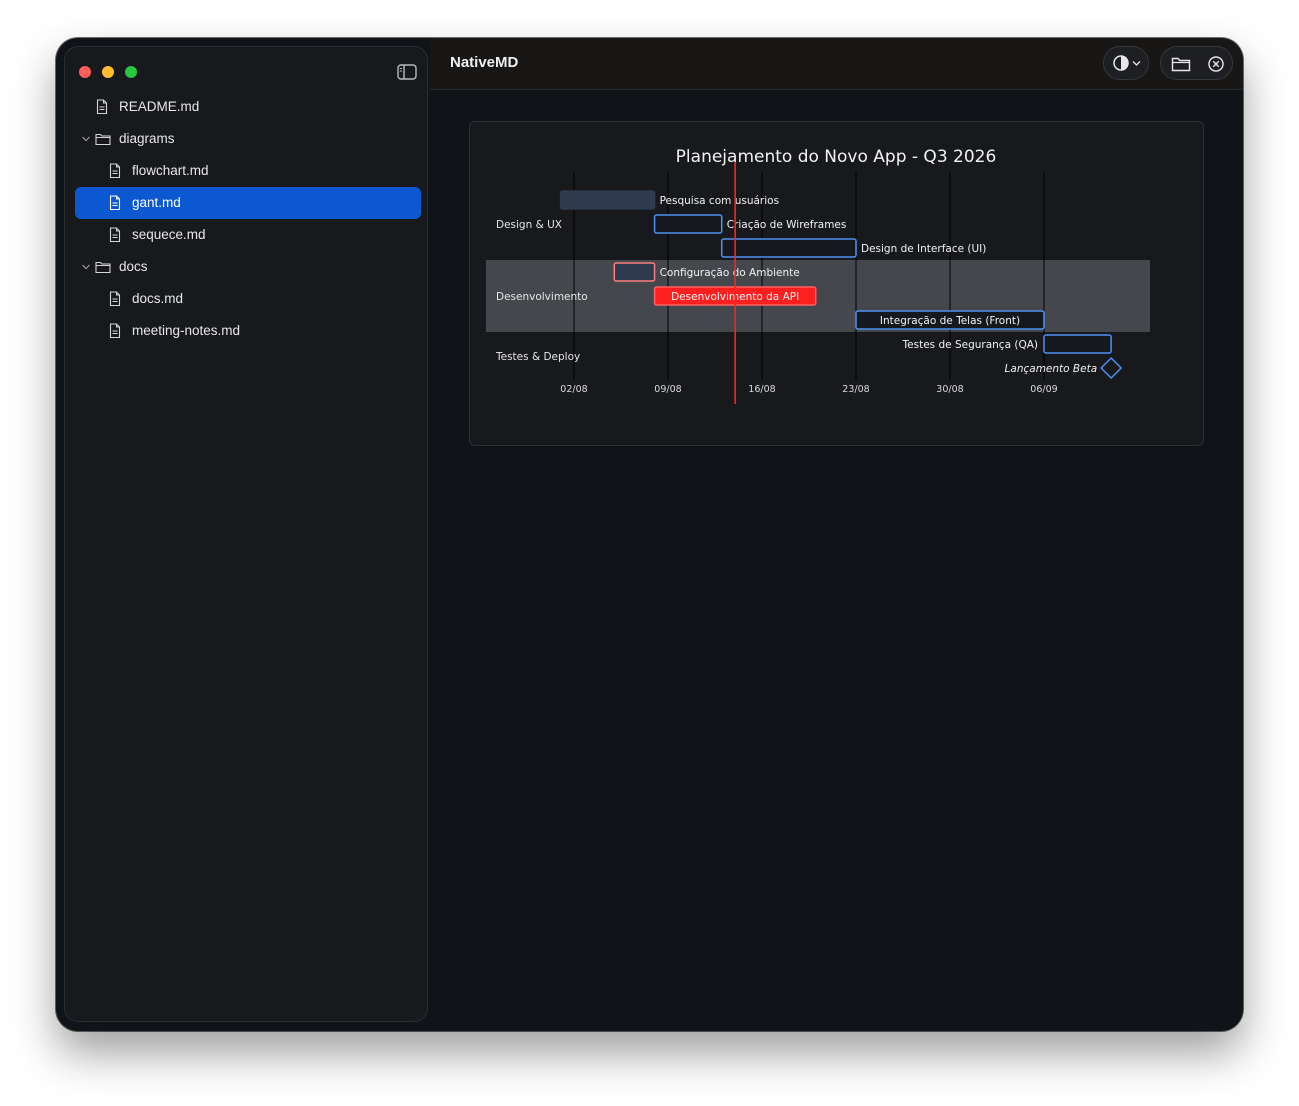 This screenshot has height=1106, width=1299. I want to click on file-item-readme: README.md, so click(248, 107).